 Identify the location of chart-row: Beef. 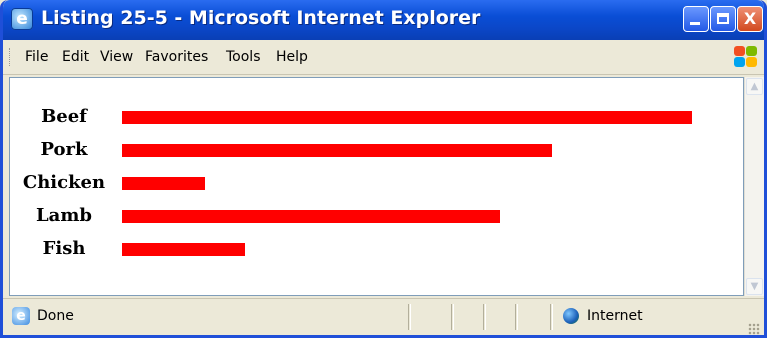
(370, 120).